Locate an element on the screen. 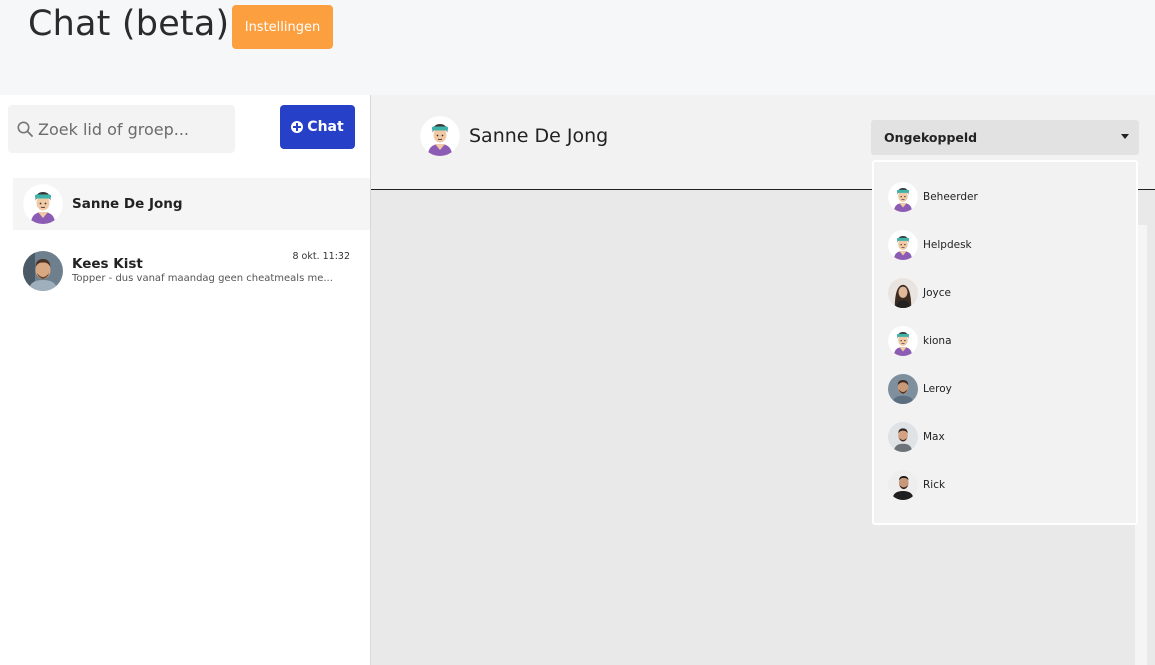  conversation-name: Sanne De Jong is located at coordinates (127, 204).